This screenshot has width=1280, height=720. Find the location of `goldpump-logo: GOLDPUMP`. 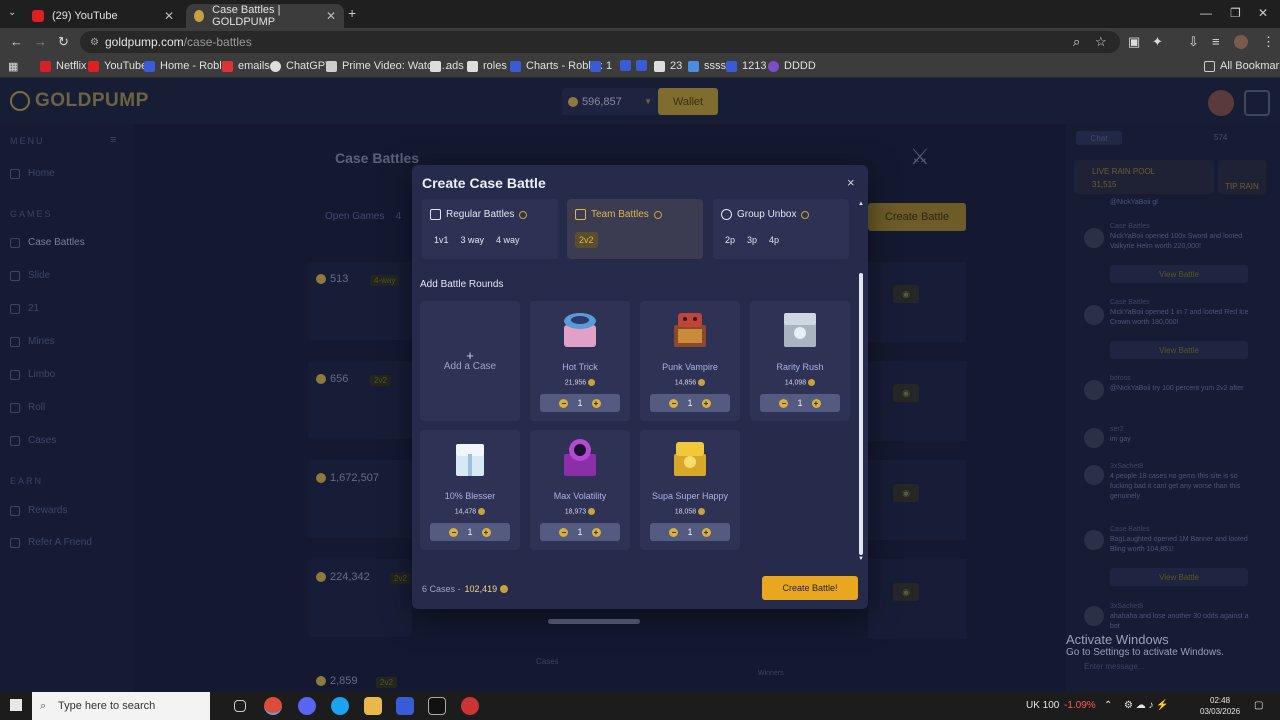

goldpump-logo: GOLDPUMP is located at coordinates (79, 101).